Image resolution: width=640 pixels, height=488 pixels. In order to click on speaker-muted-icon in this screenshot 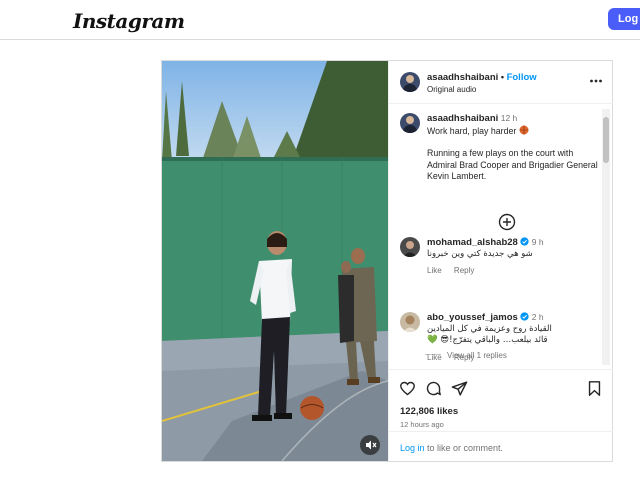, I will do `click(371, 445)`.